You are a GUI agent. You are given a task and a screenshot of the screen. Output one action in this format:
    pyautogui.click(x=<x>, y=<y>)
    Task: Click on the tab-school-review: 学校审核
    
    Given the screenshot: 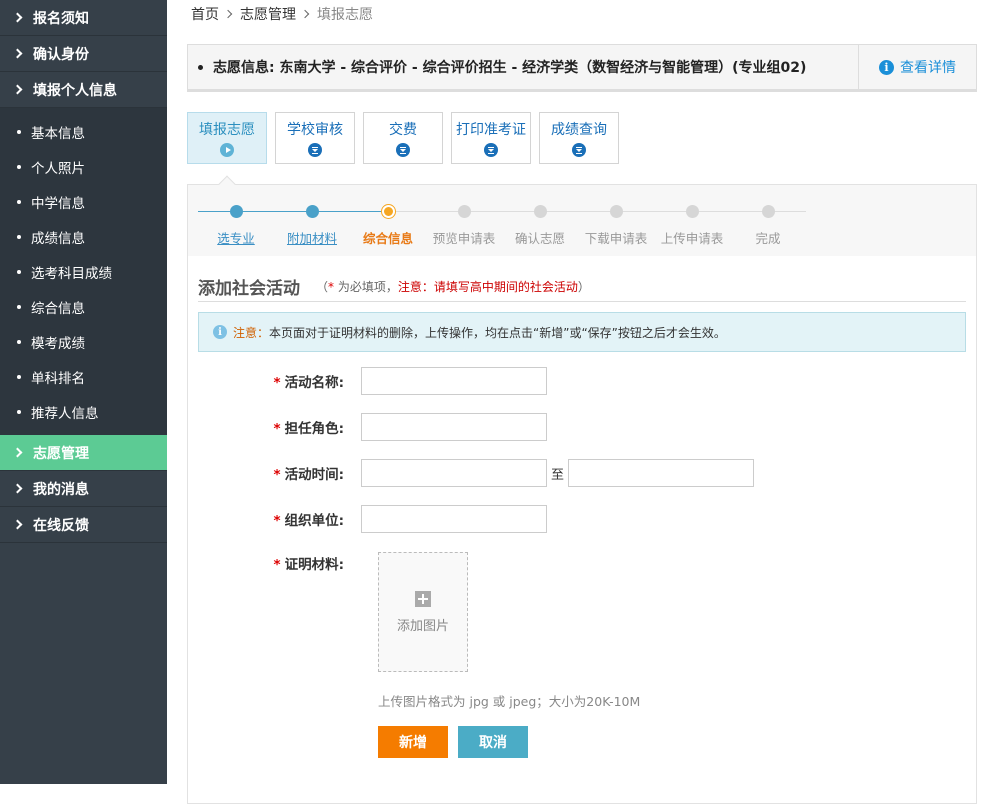 What is the action you would take?
    pyautogui.click(x=315, y=138)
    